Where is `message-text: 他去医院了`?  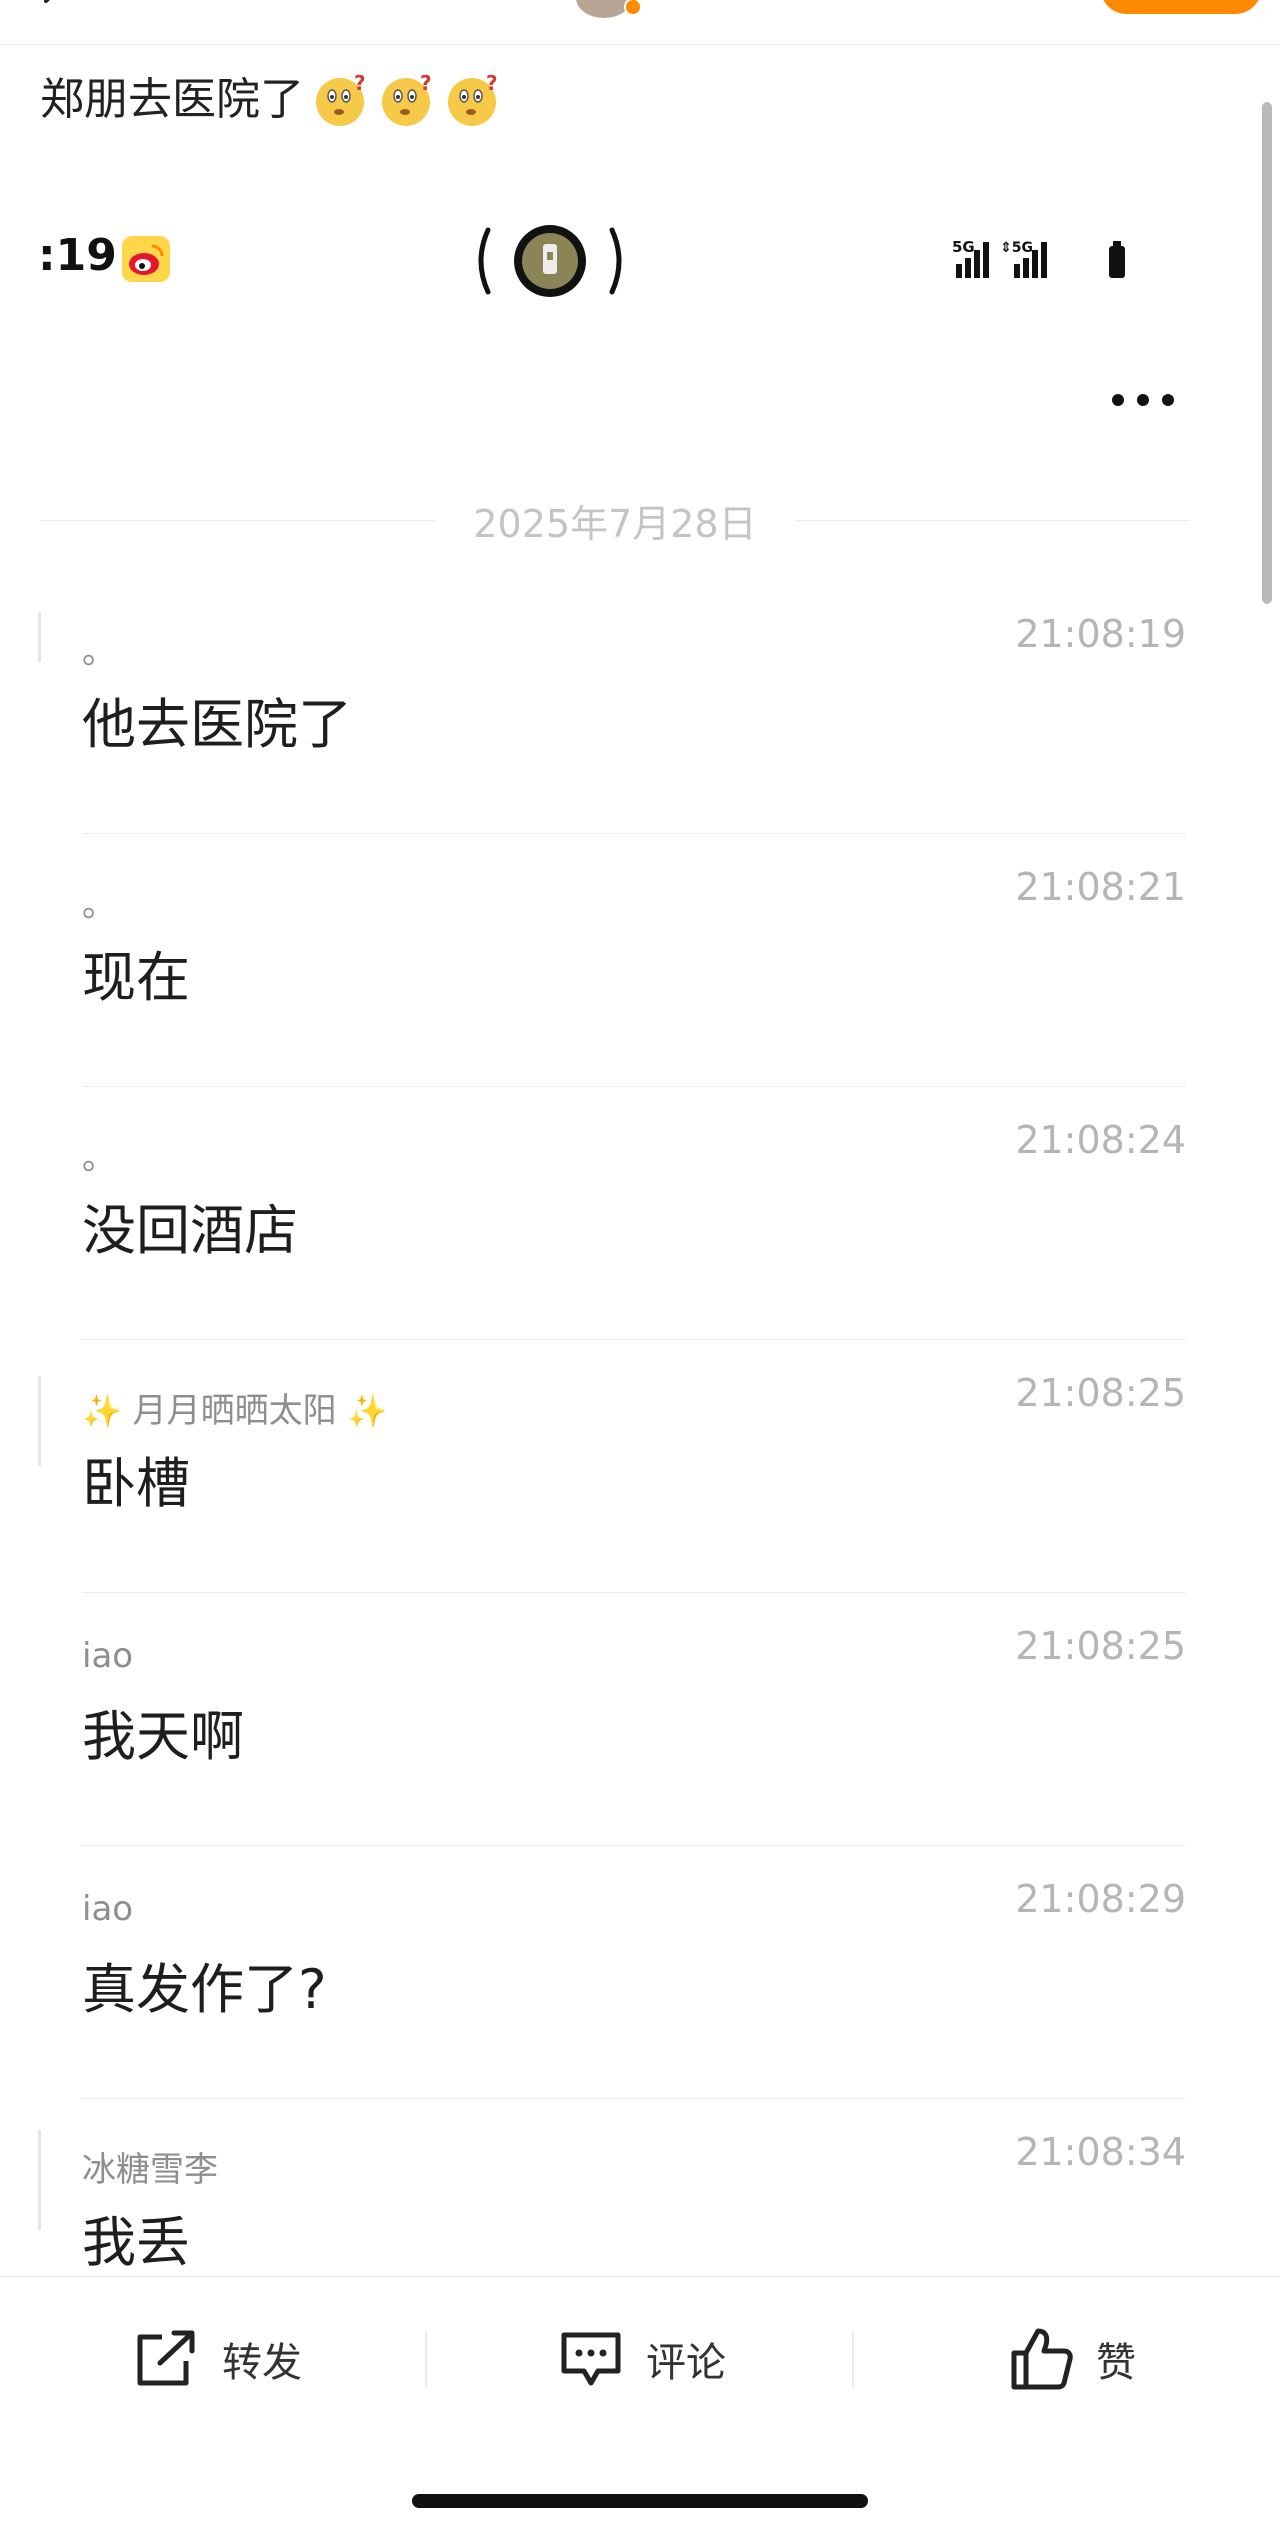
message-text: 他去医院了 is located at coordinates (217, 724).